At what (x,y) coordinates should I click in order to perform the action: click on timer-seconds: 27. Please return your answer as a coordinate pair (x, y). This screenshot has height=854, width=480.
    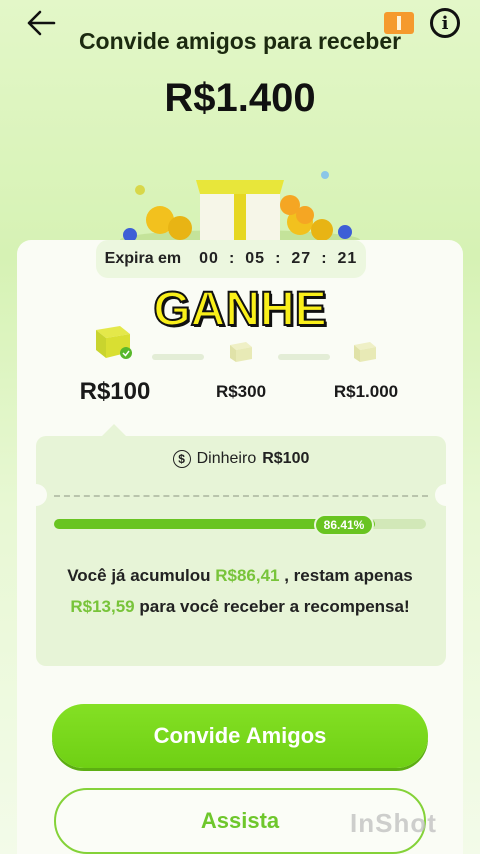
    Looking at the image, I should click on (301, 258).